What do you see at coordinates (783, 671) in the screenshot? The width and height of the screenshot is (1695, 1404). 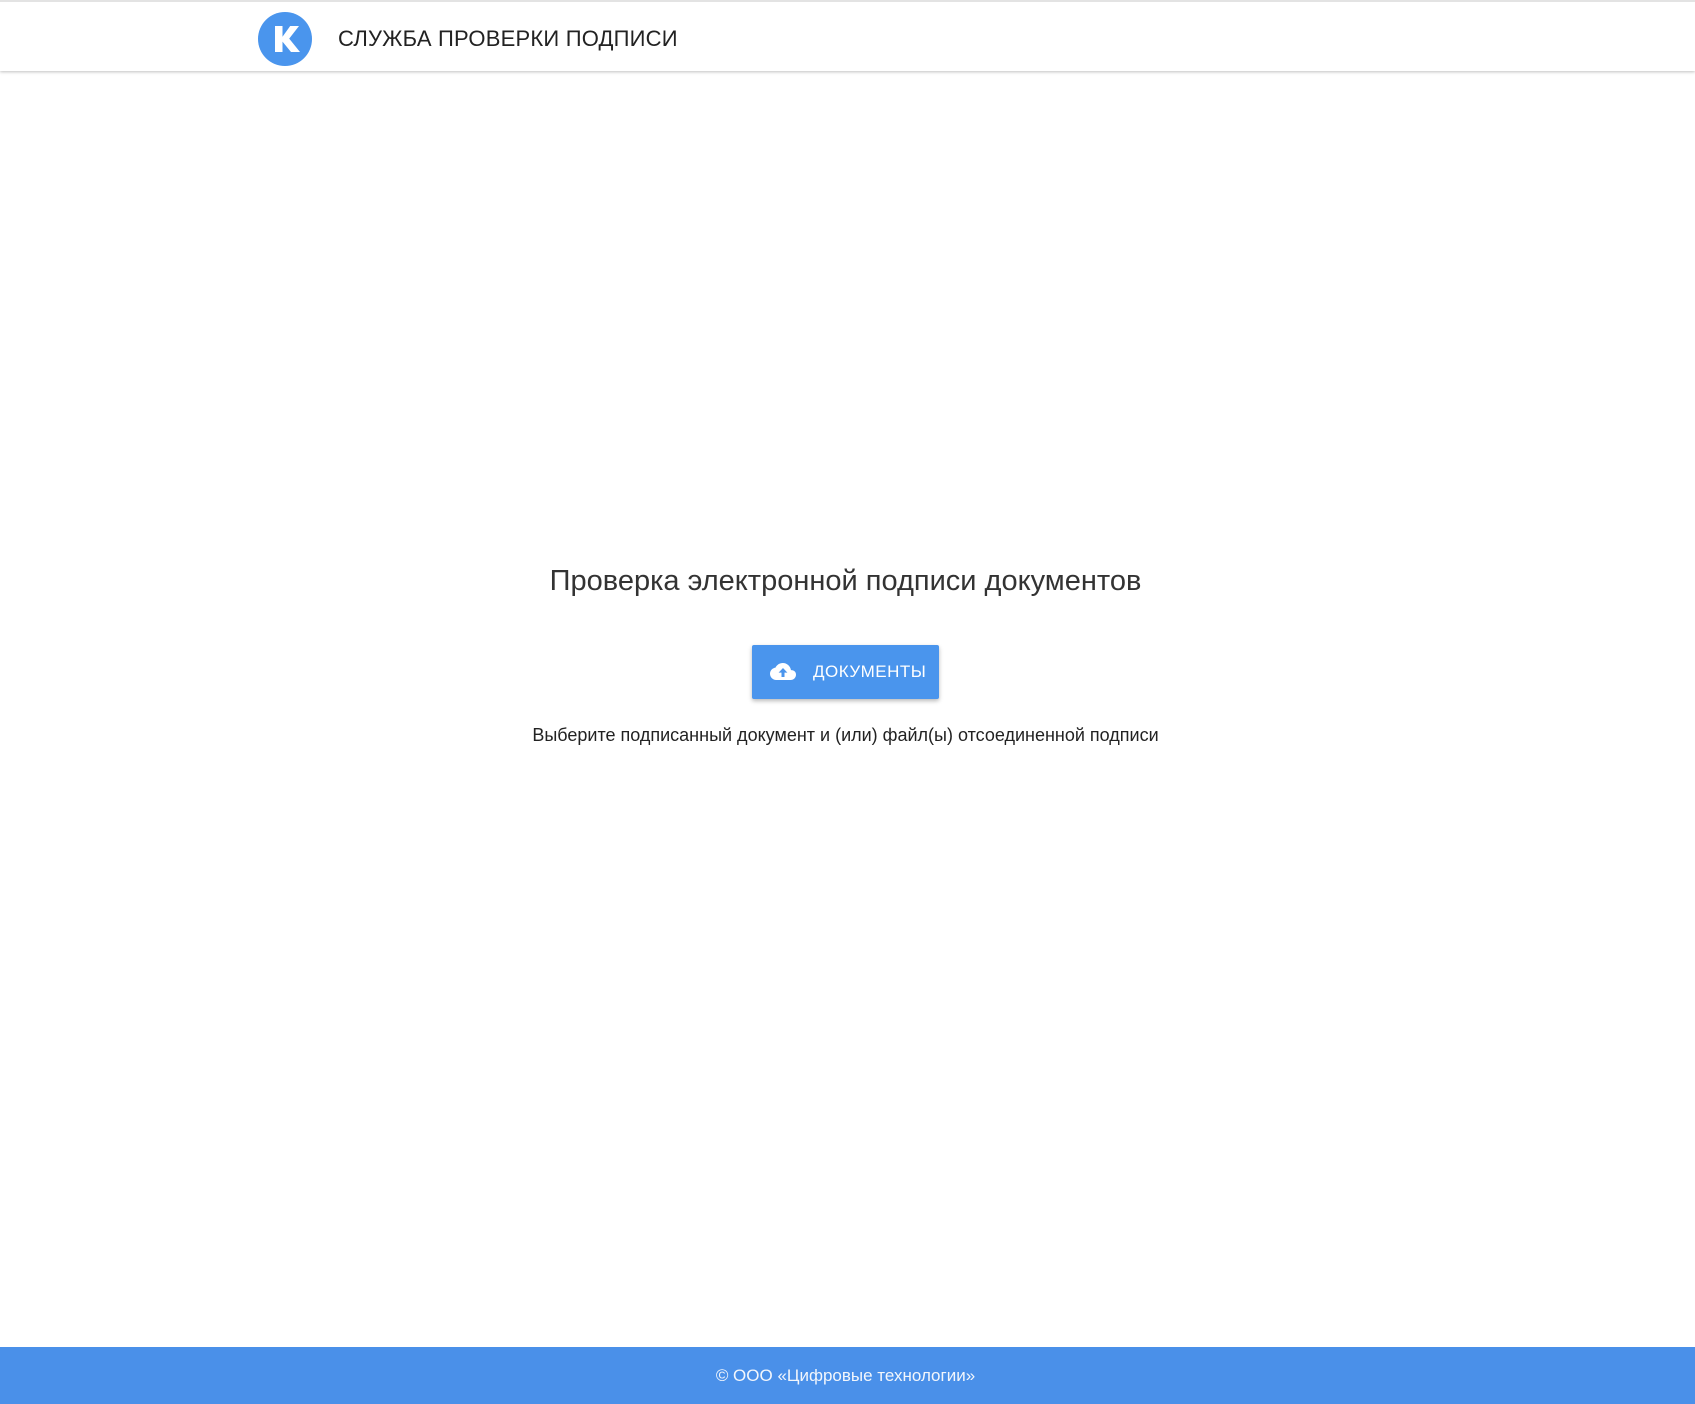 I see `cloud-upload-icon` at bounding box center [783, 671].